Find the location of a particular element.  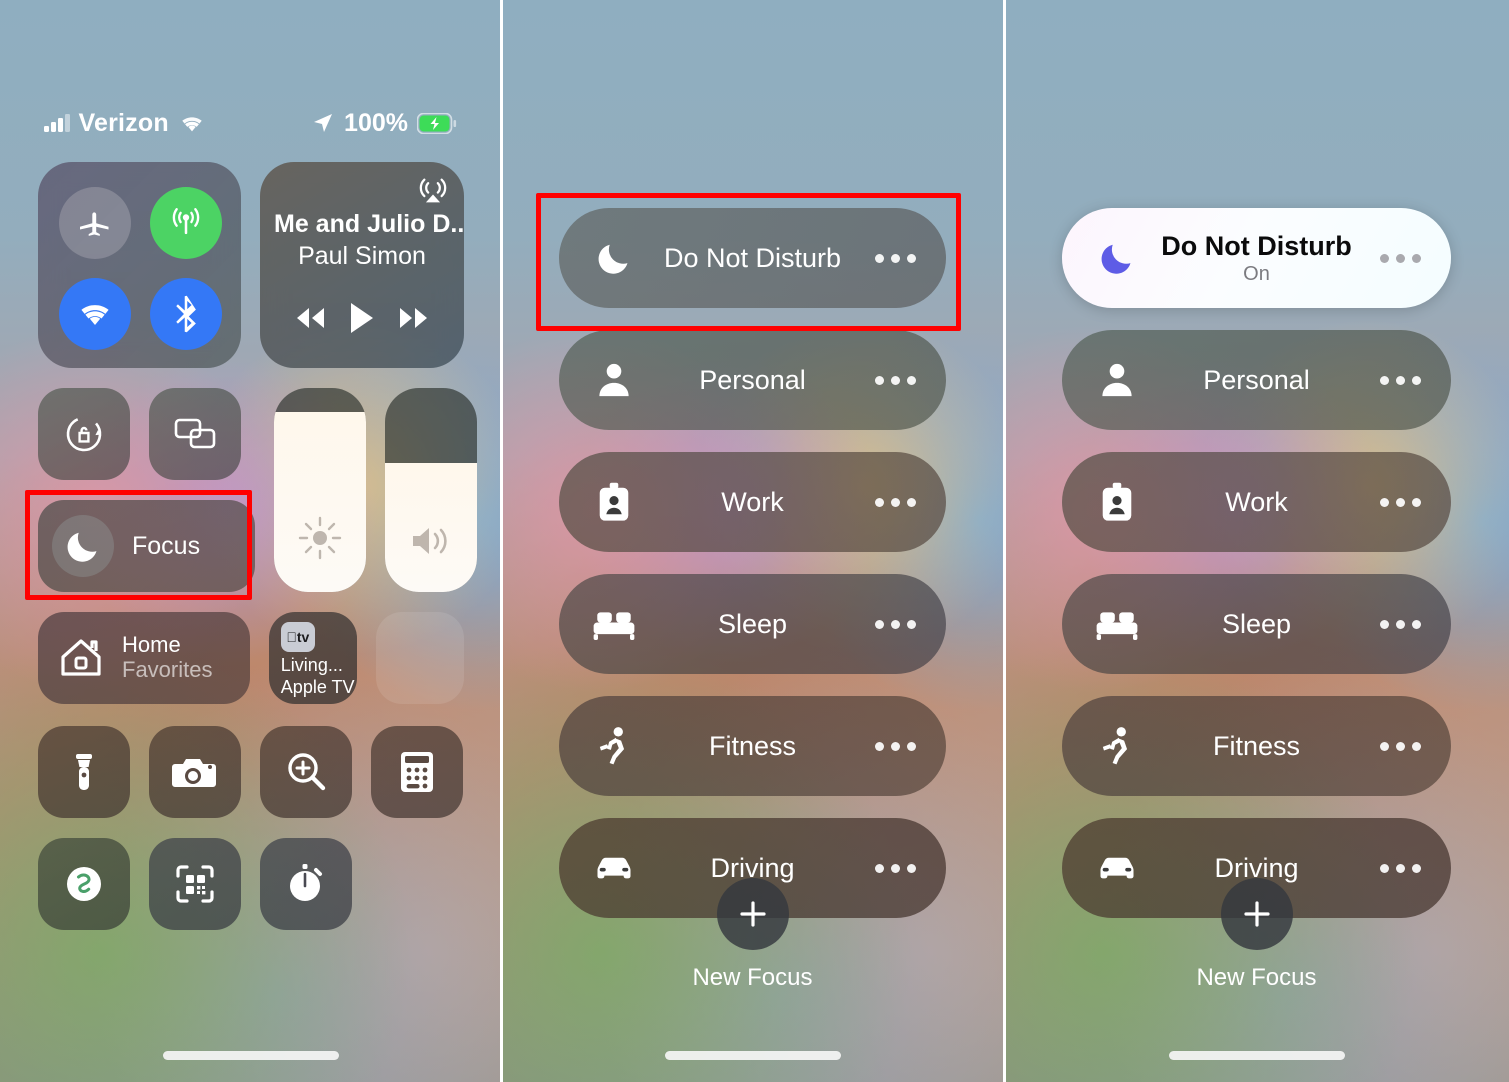

timer-icon is located at coordinates (306, 882).